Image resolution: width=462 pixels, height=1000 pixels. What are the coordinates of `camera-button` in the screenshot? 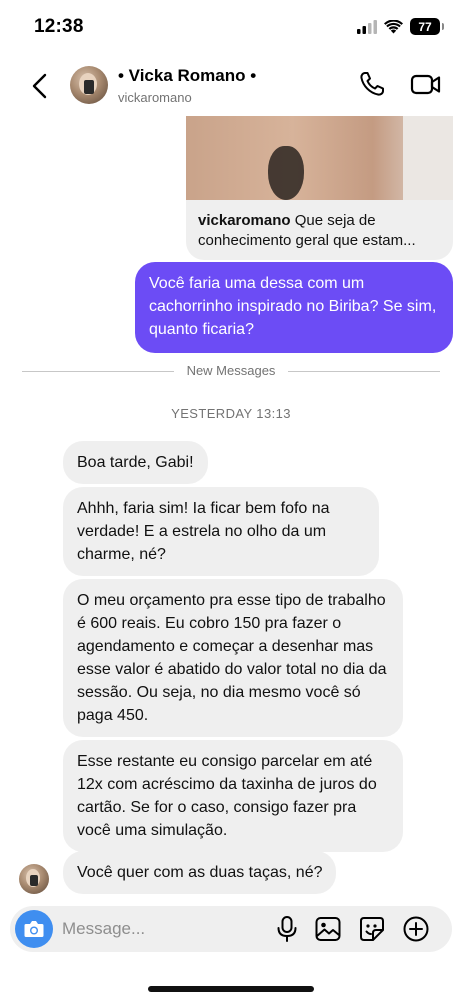 It's located at (34, 929).